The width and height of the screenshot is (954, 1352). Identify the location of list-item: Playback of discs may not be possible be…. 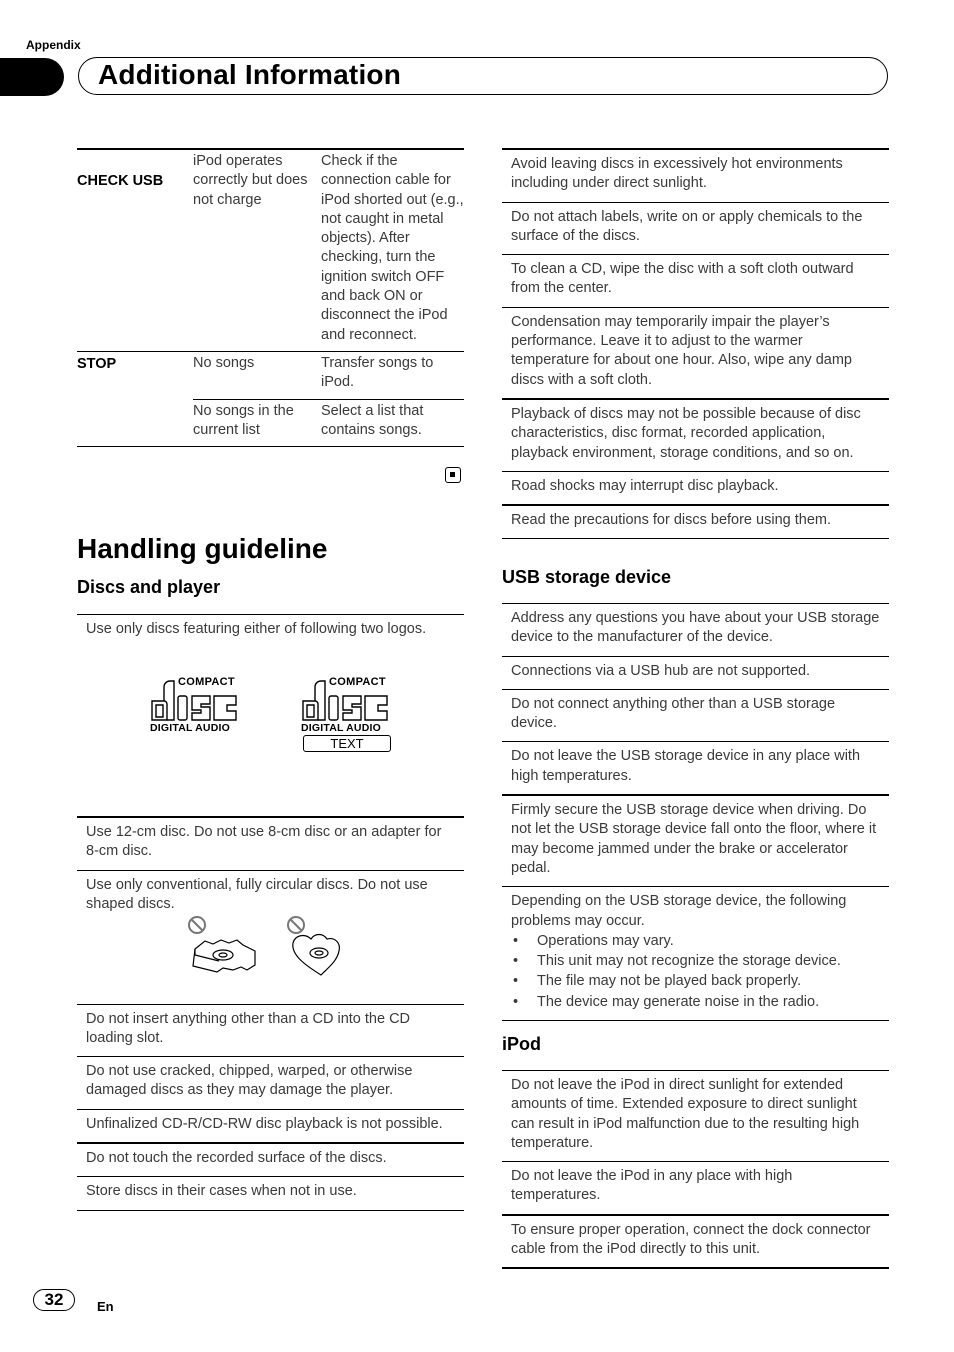
(695, 434).